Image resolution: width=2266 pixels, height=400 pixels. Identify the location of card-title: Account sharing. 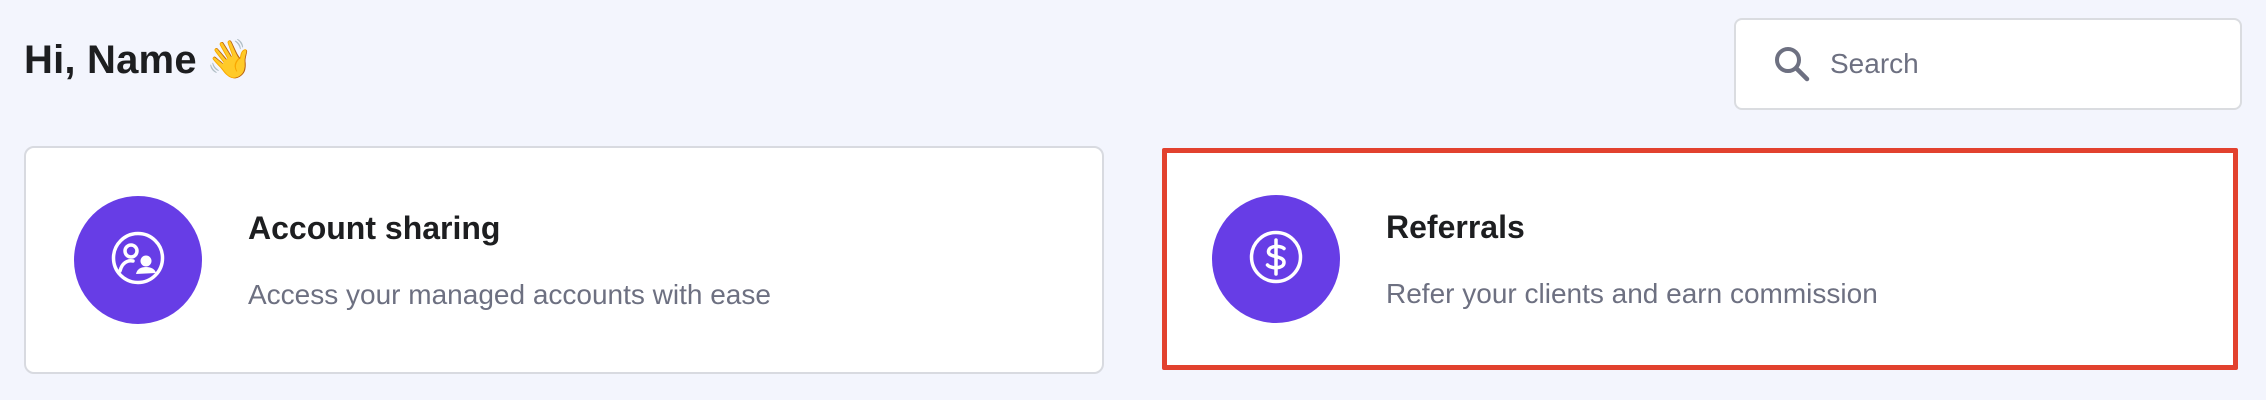
(374, 227).